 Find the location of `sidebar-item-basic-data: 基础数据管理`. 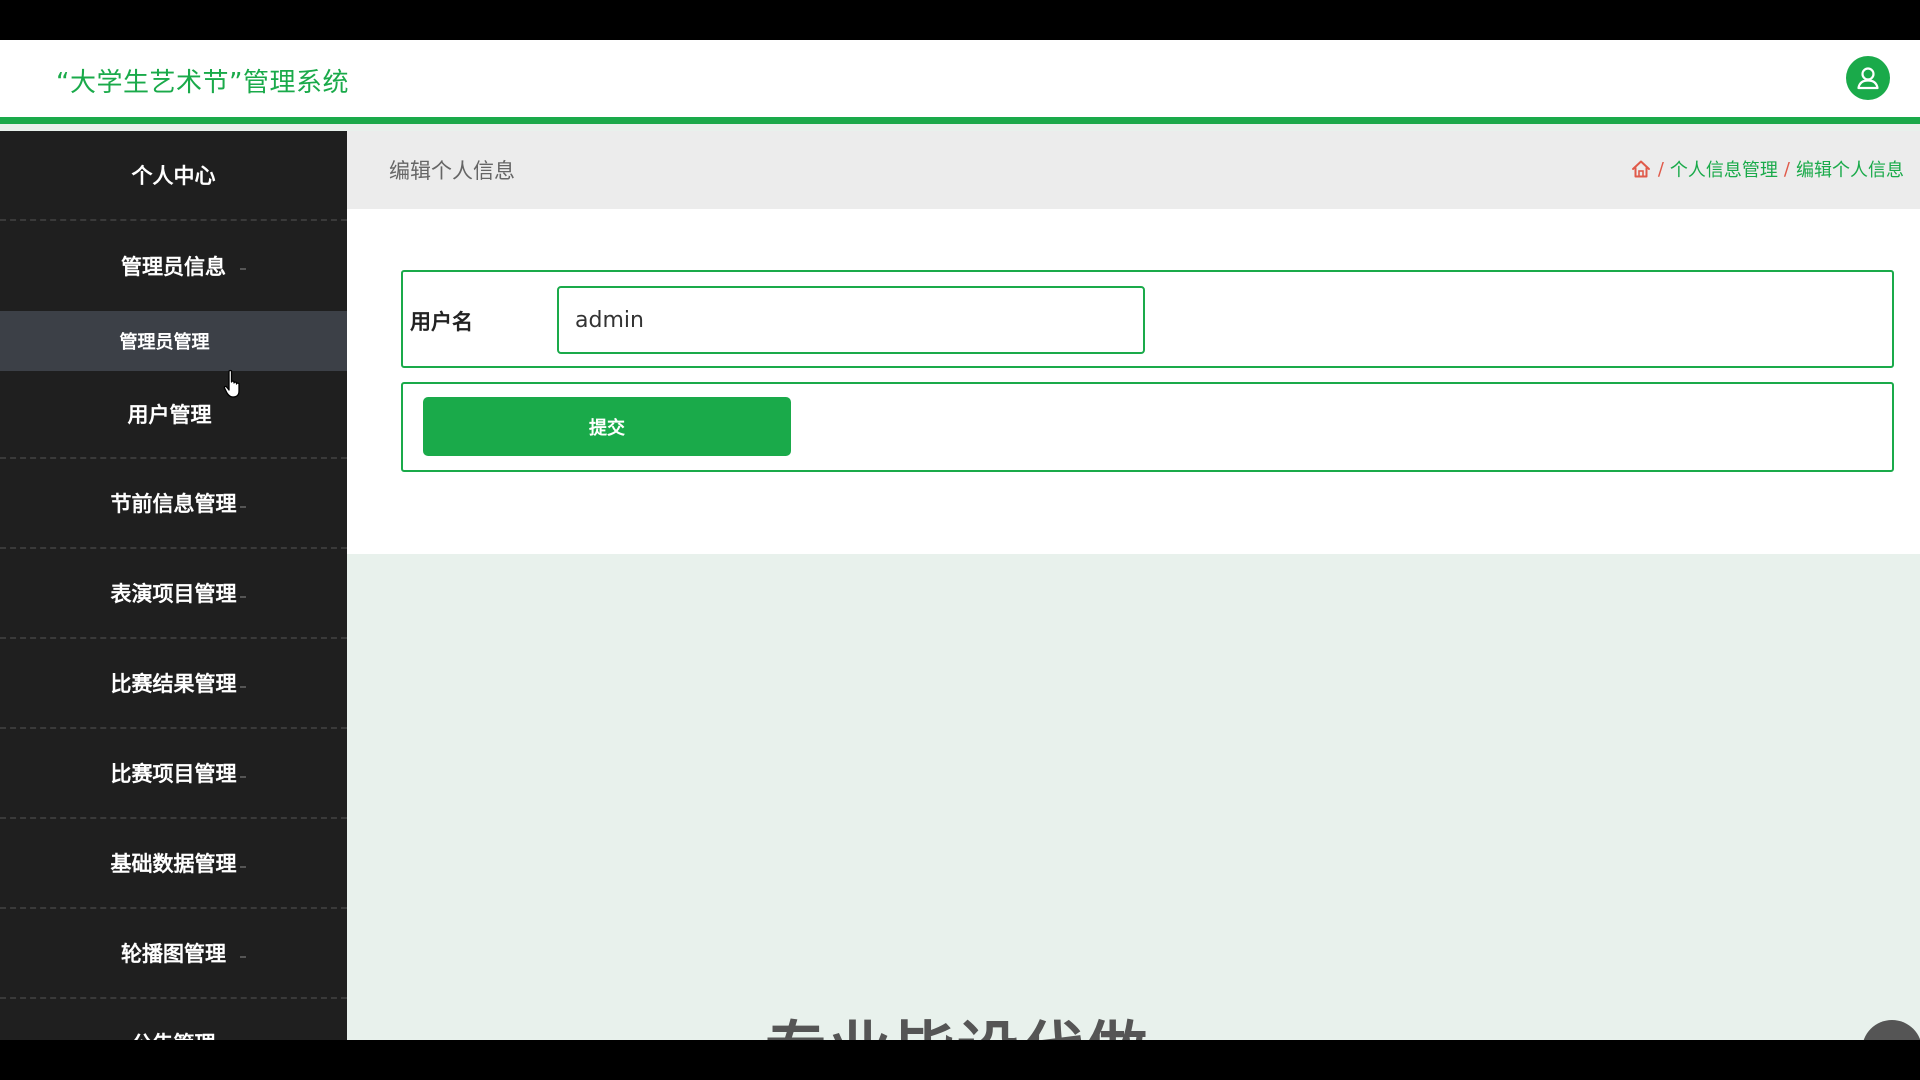

sidebar-item-basic-data: 基础数据管理 is located at coordinates (173, 864).